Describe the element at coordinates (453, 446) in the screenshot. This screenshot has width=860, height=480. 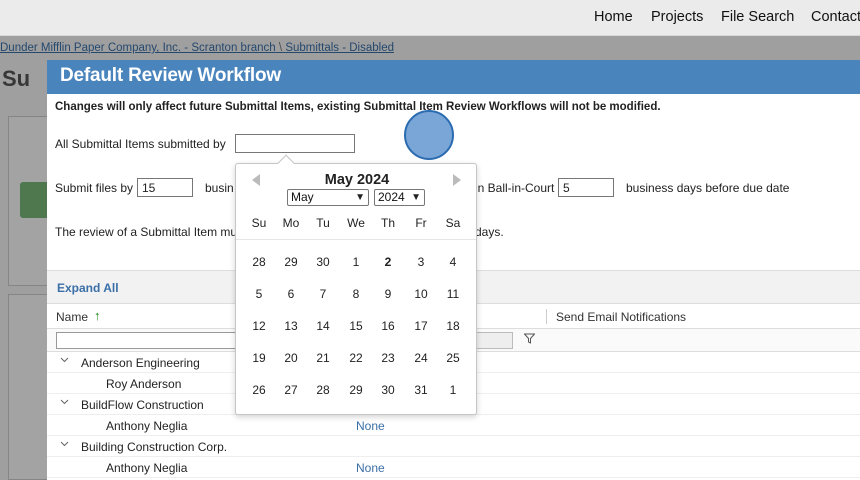
I see `table-row-group: Building Construction Corp.` at that location.